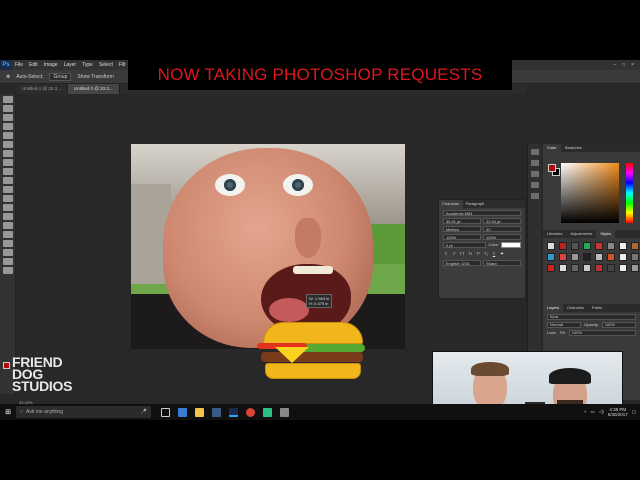 The width and height of the screenshot is (640, 480). Describe the element at coordinates (534, 196) in the screenshot. I see `paragraph-panel-icon` at that location.